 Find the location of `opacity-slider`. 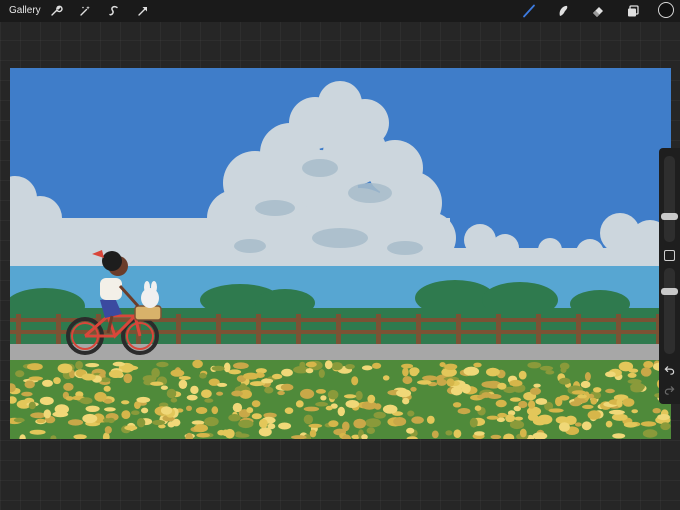

opacity-slider is located at coordinates (669, 311).